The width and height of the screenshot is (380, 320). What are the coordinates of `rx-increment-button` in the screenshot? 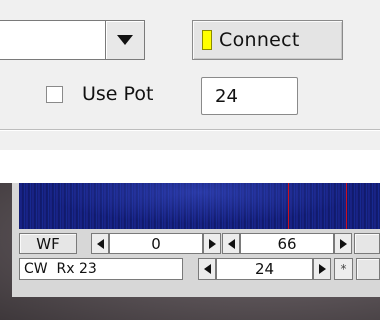 It's located at (322, 269).